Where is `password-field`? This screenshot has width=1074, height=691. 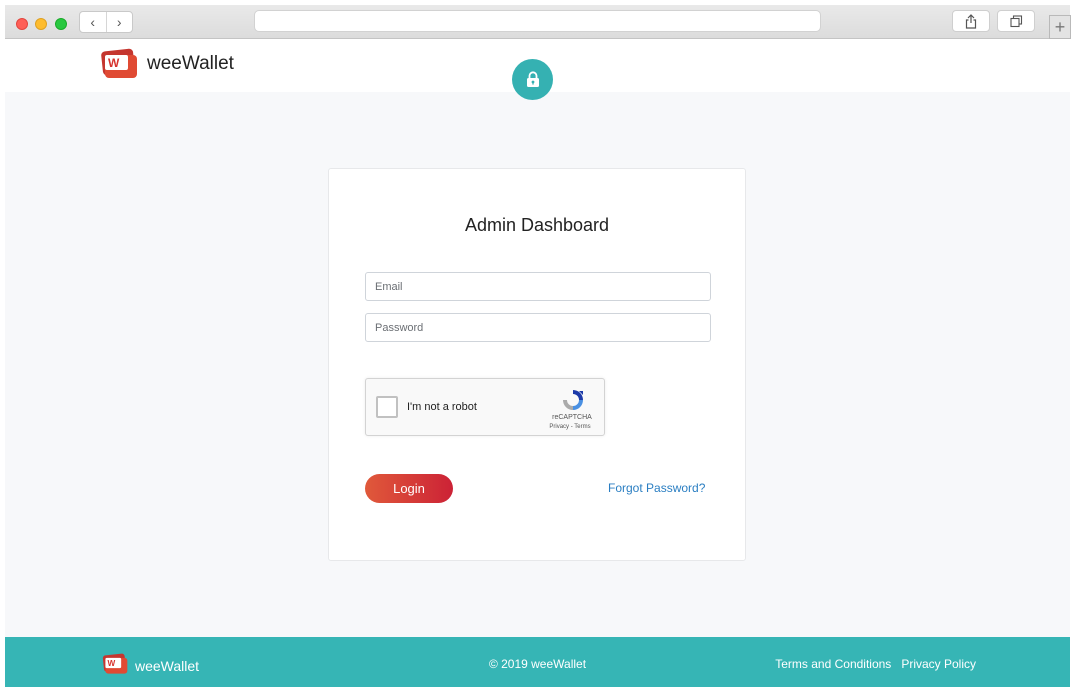 password-field is located at coordinates (538, 327).